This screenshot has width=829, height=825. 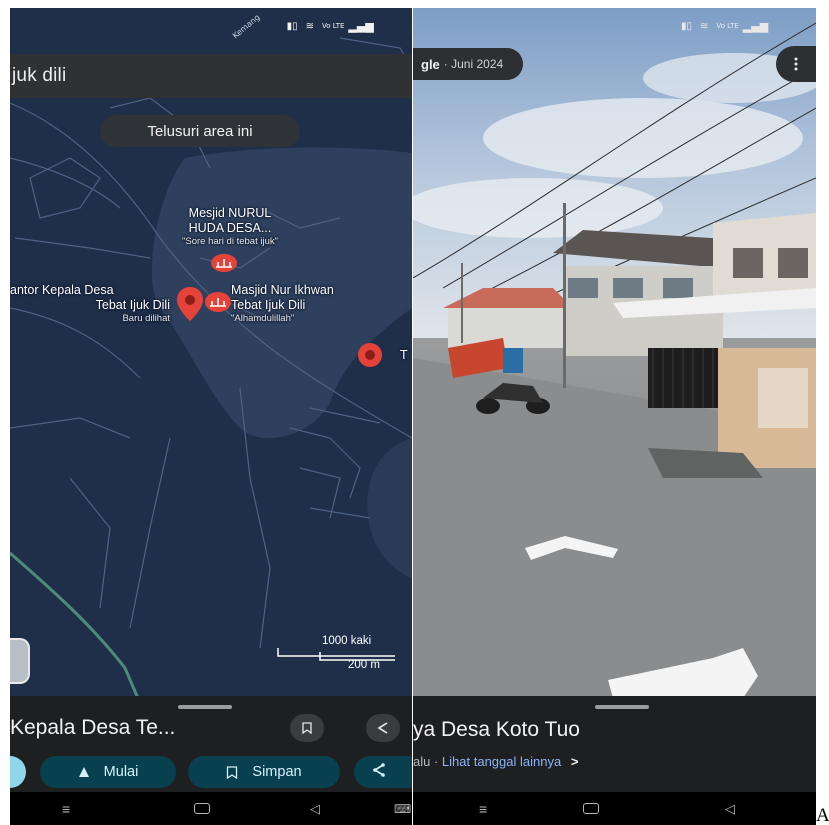 I want to click on search-input: juk dili, so click(x=38, y=76).